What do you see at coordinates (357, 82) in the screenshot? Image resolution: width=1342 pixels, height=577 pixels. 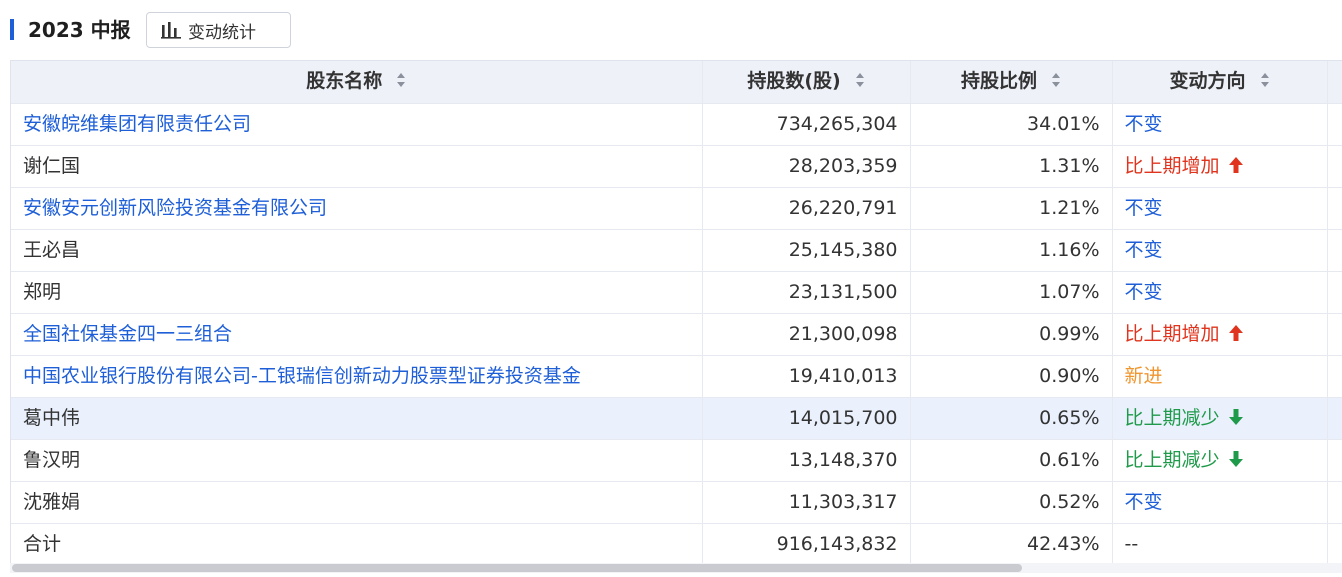 I see `column-header-shareholder-name: 股东名称` at bounding box center [357, 82].